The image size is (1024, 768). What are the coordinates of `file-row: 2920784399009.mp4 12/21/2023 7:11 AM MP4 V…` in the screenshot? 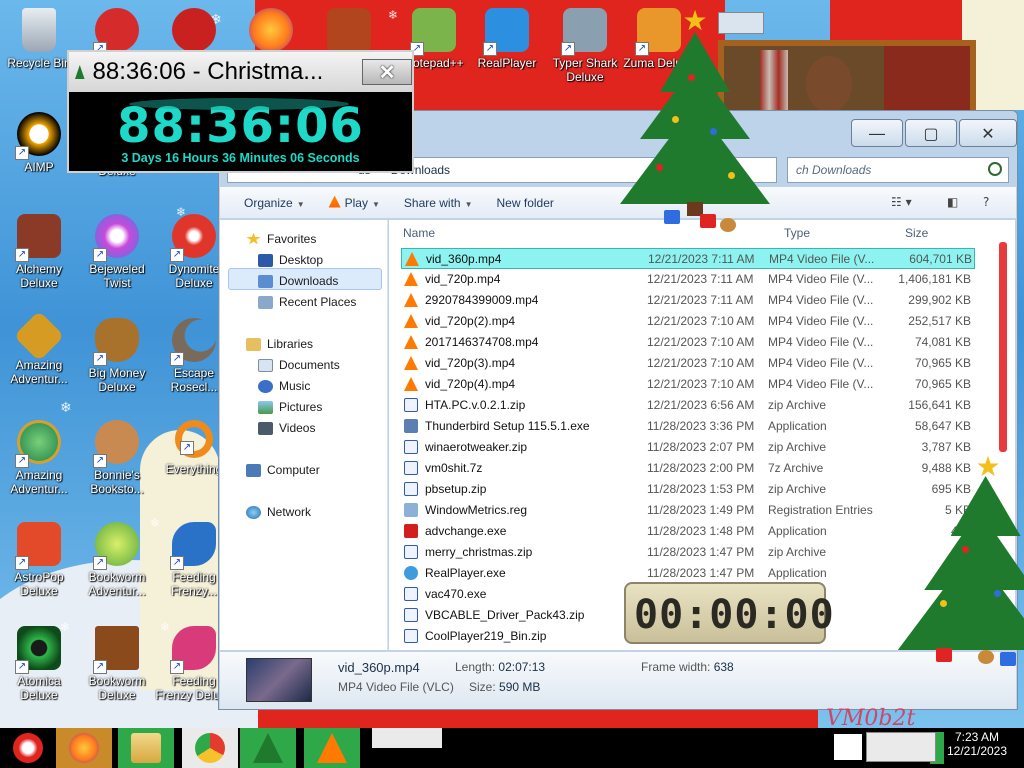 It's located at (688, 300).